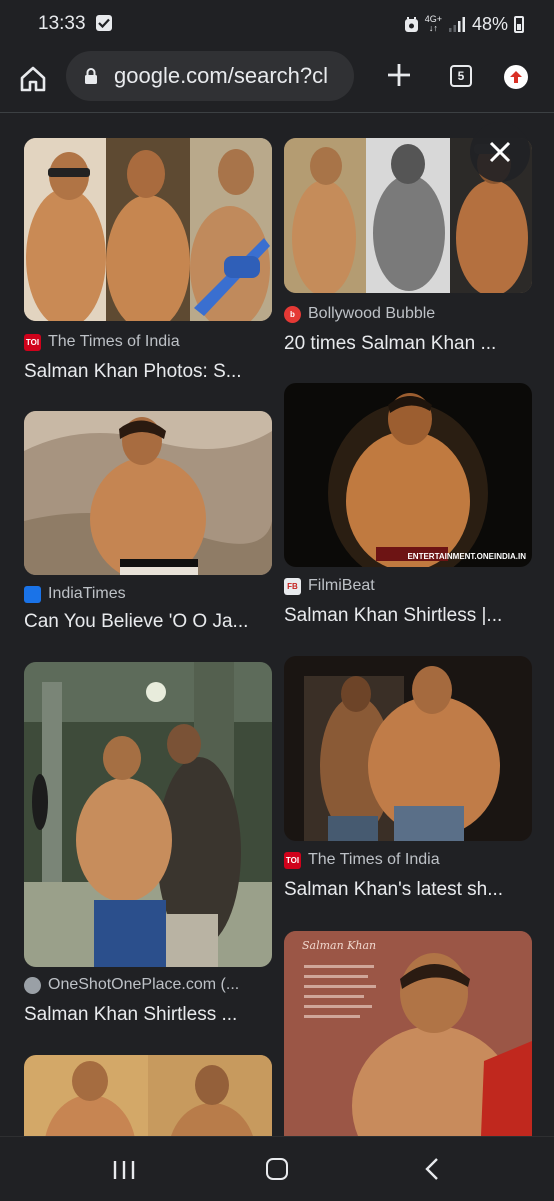 The image size is (554, 1201). What do you see at coordinates (372, 313) in the screenshot?
I see `source-name: Bollywood Bubble` at bounding box center [372, 313].